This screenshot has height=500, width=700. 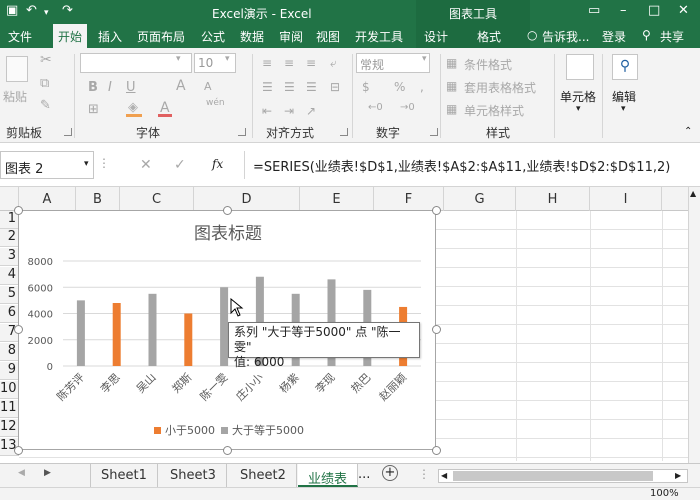 I want to click on tab-developer: 开发工具, so click(x=379, y=36).